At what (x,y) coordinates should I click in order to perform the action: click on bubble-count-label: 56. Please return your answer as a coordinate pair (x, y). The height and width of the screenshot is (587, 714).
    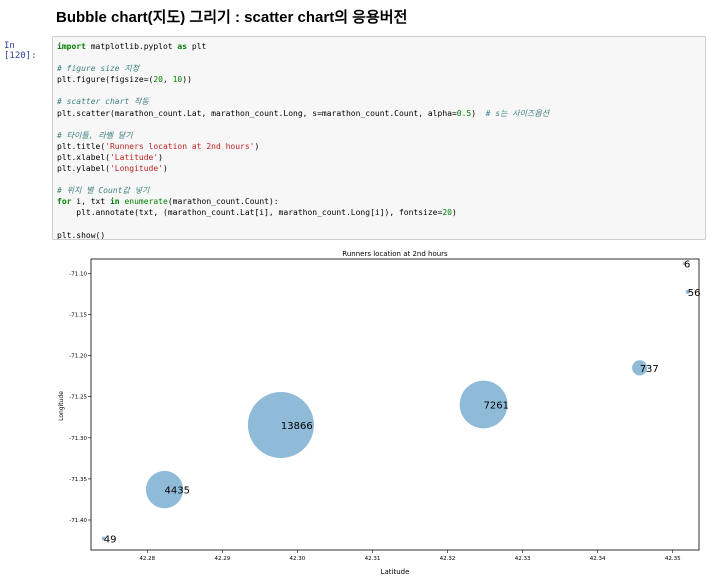
    Looking at the image, I should click on (694, 293).